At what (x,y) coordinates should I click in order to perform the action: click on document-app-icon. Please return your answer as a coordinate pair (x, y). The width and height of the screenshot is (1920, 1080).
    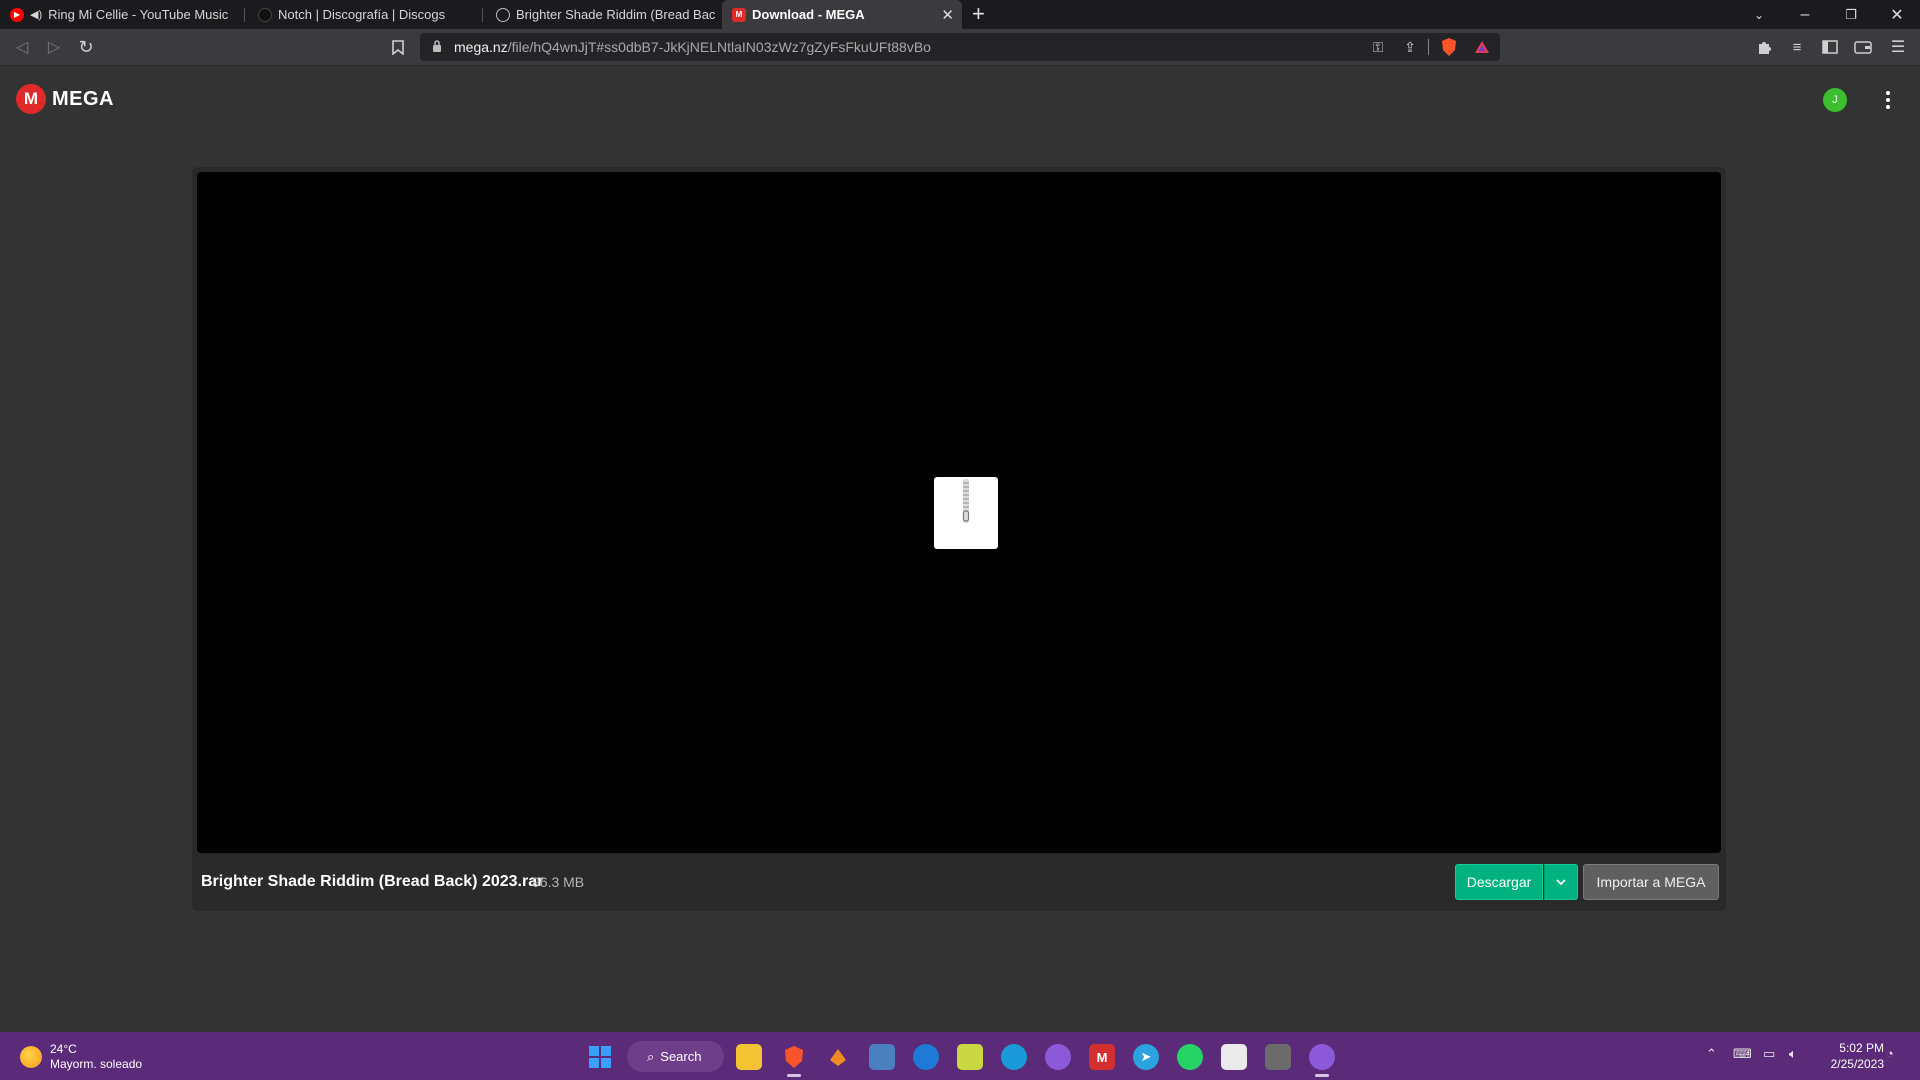
    Looking at the image, I should click on (1234, 1057).